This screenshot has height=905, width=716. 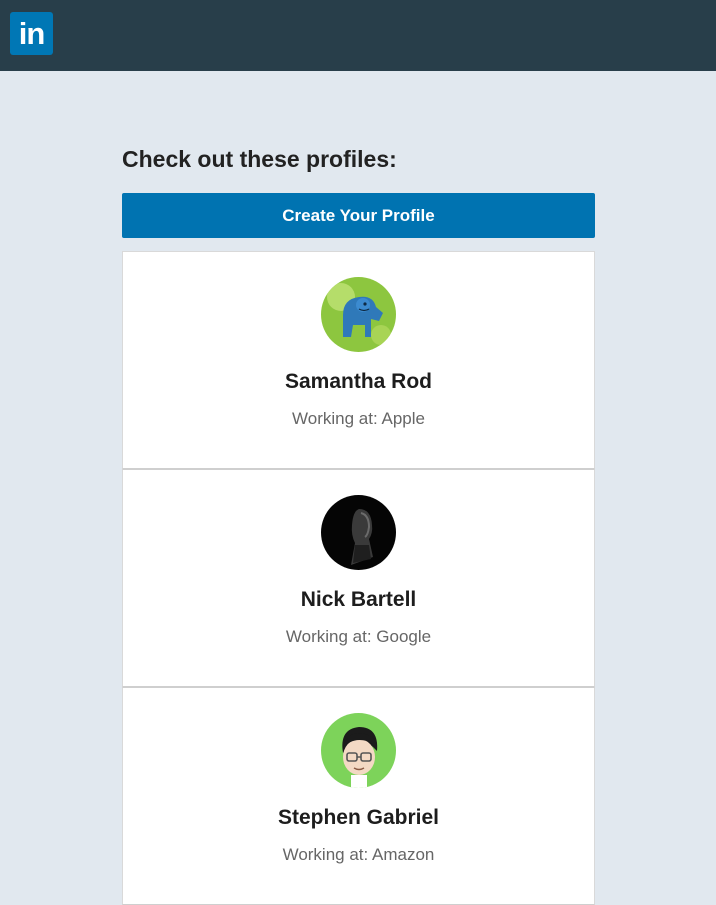 What do you see at coordinates (358, 854) in the screenshot?
I see `profile-workplace: Working at: Amazon` at bounding box center [358, 854].